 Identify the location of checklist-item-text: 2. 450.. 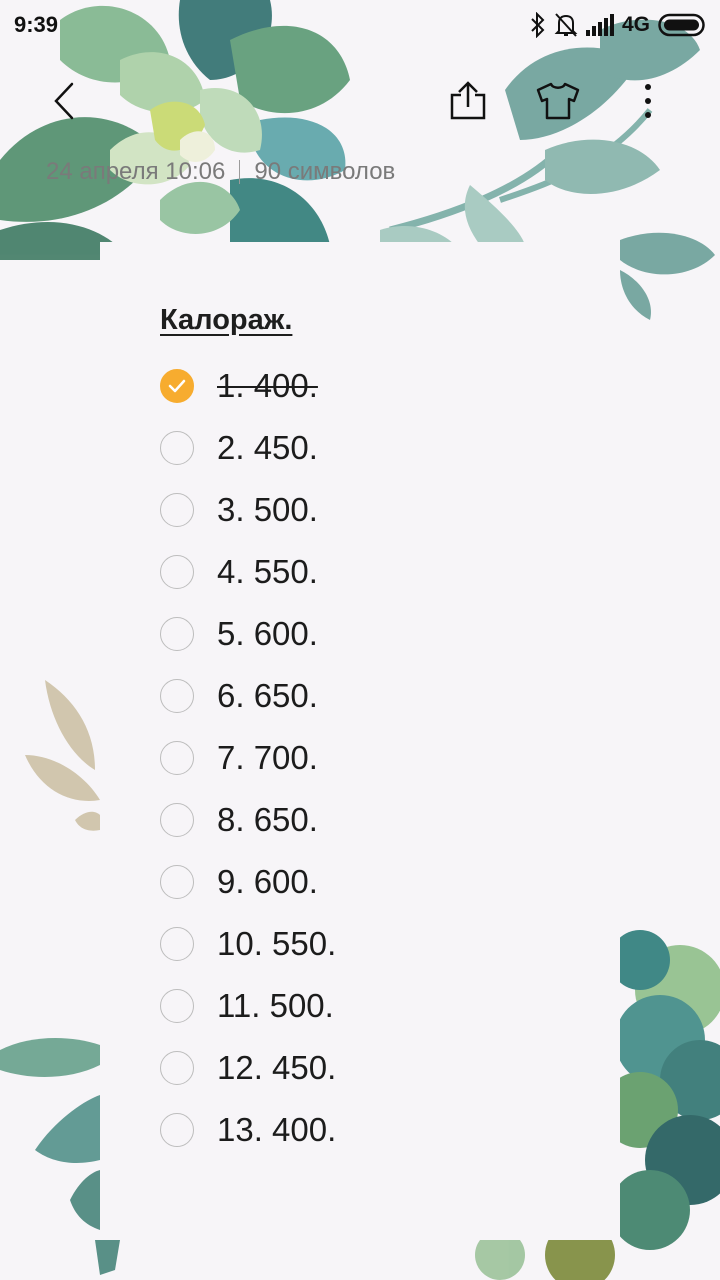
(267, 448).